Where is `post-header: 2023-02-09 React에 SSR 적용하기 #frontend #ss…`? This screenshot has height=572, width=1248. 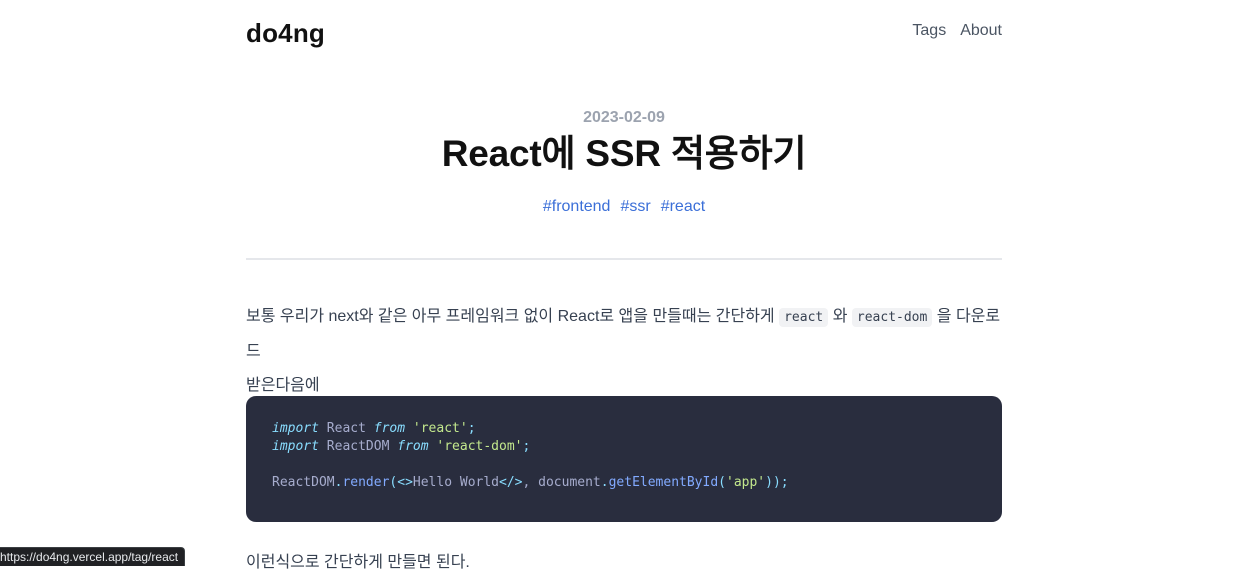 post-header: 2023-02-09 React에 SSR 적용하기 #frontend #ss… is located at coordinates (624, 162).